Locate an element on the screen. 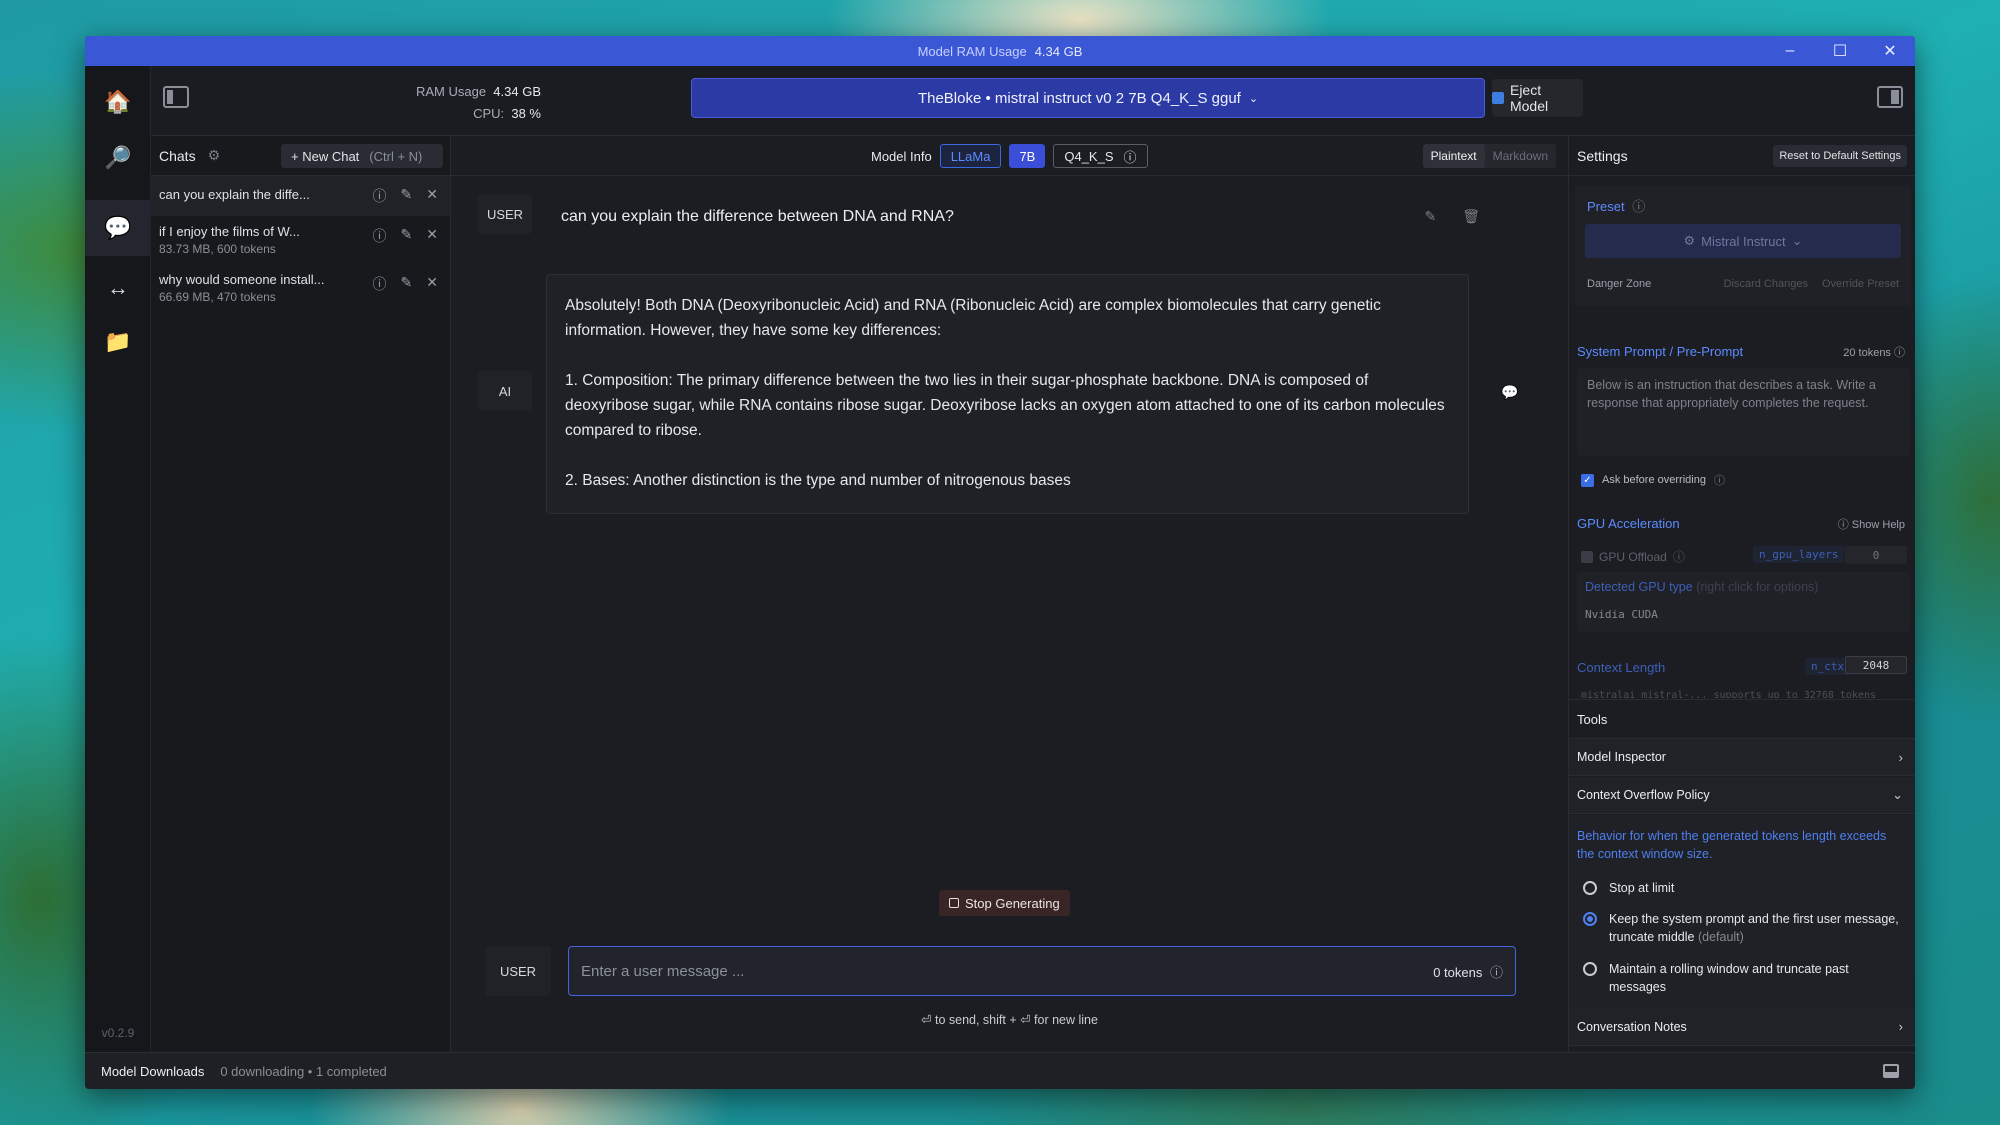 The image size is (2000, 1125). detected-gpu-title: Detected GPU type is located at coordinates (1639, 587).